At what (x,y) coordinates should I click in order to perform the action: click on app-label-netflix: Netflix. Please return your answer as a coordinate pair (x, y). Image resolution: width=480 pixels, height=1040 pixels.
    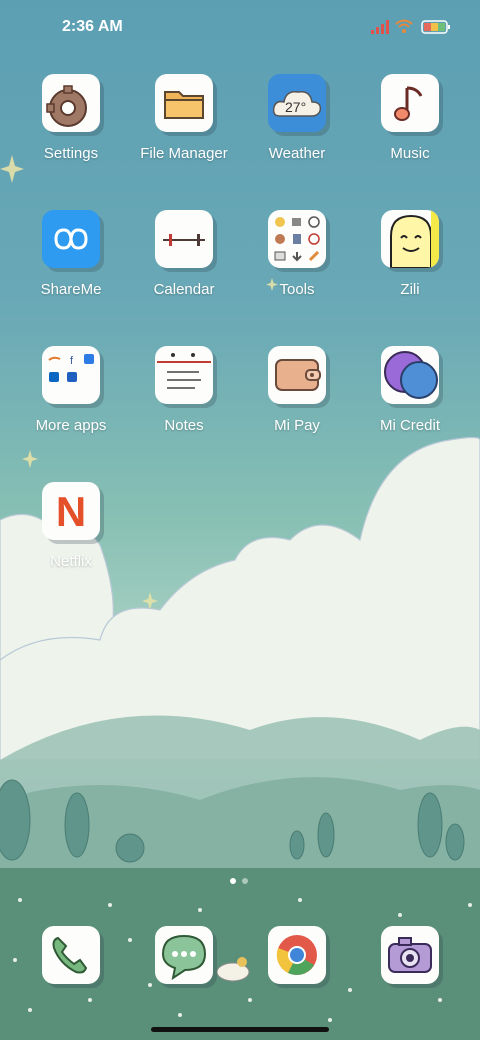
    Looking at the image, I should click on (71, 561).